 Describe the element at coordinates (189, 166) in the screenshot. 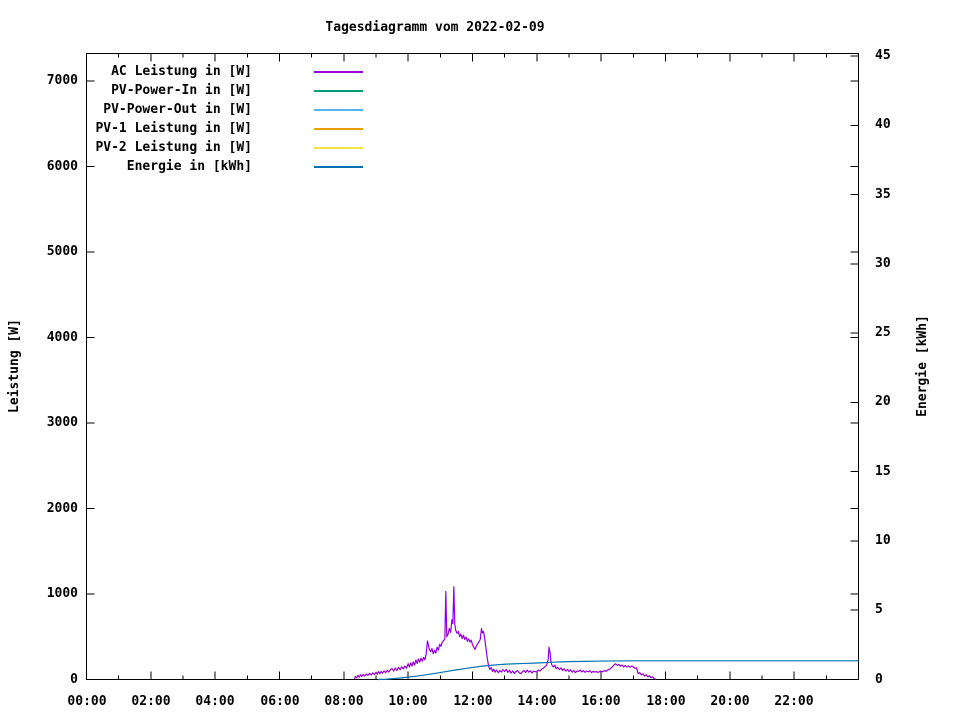

I see `legend-label: Energie in [kWh]` at that location.